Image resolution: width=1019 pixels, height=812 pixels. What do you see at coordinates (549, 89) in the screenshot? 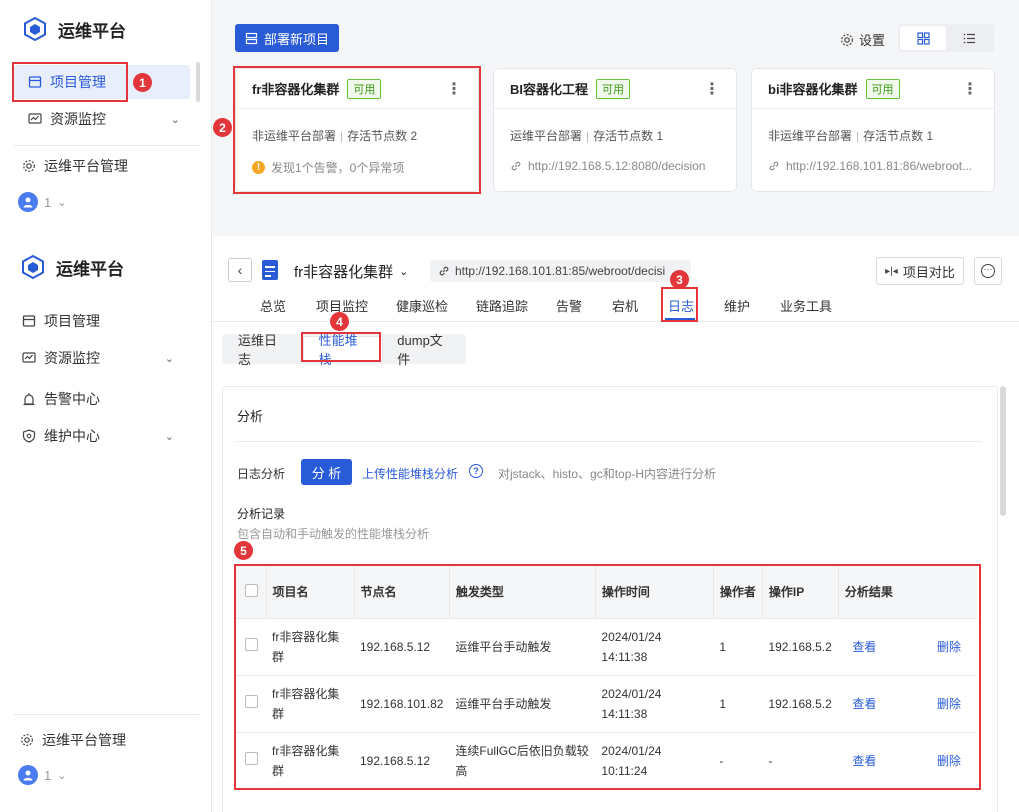
I see `card-title: BI容器化工程` at bounding box center [549, 89].